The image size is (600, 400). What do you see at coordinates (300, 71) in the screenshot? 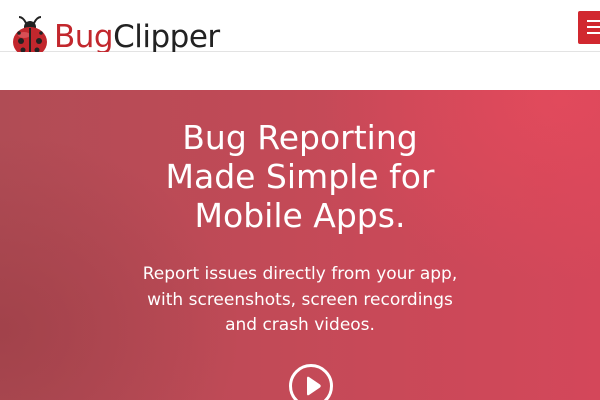
I see `subheader-strip` at bounding box center [300, 71].